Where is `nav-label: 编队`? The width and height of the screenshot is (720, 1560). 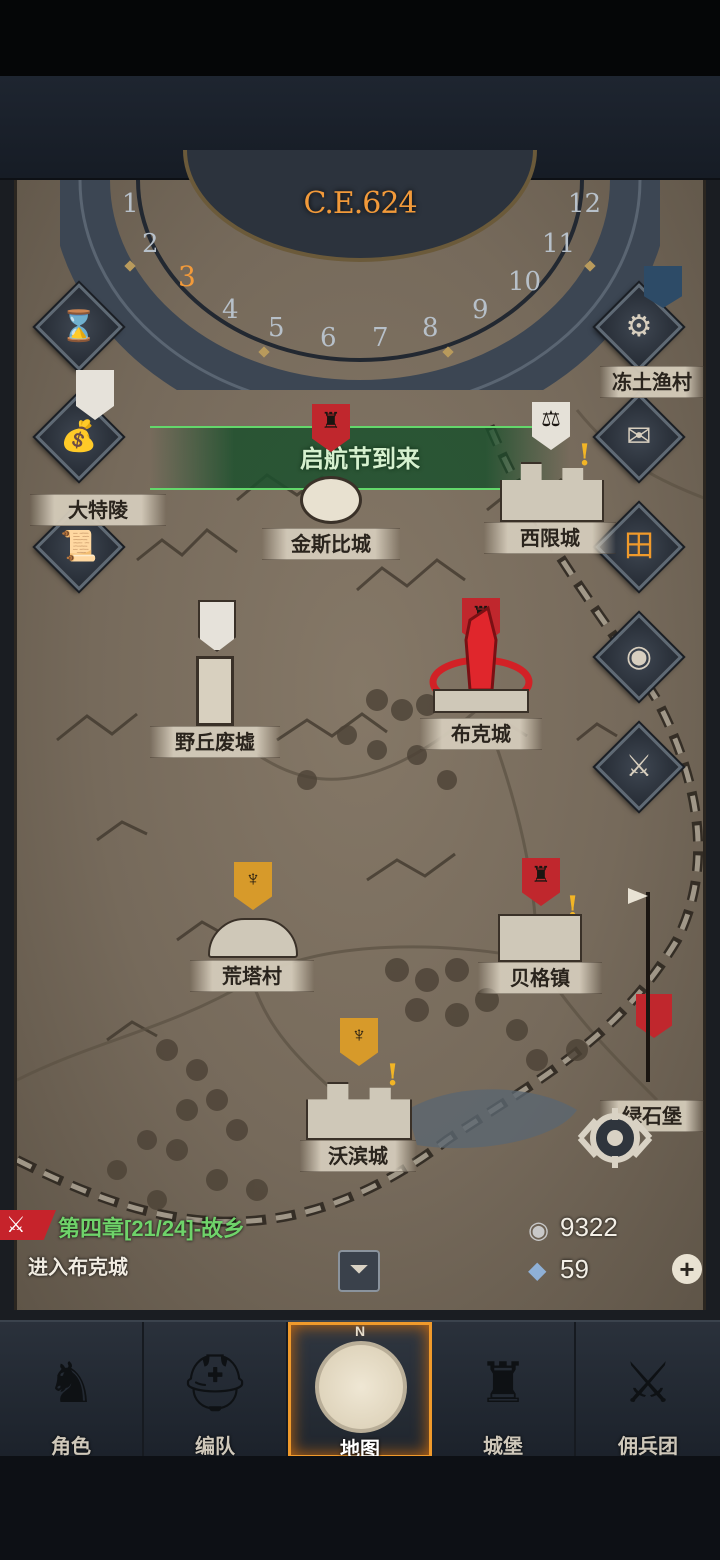
nav-label: 编队 is located at coordinates (215, 1447).